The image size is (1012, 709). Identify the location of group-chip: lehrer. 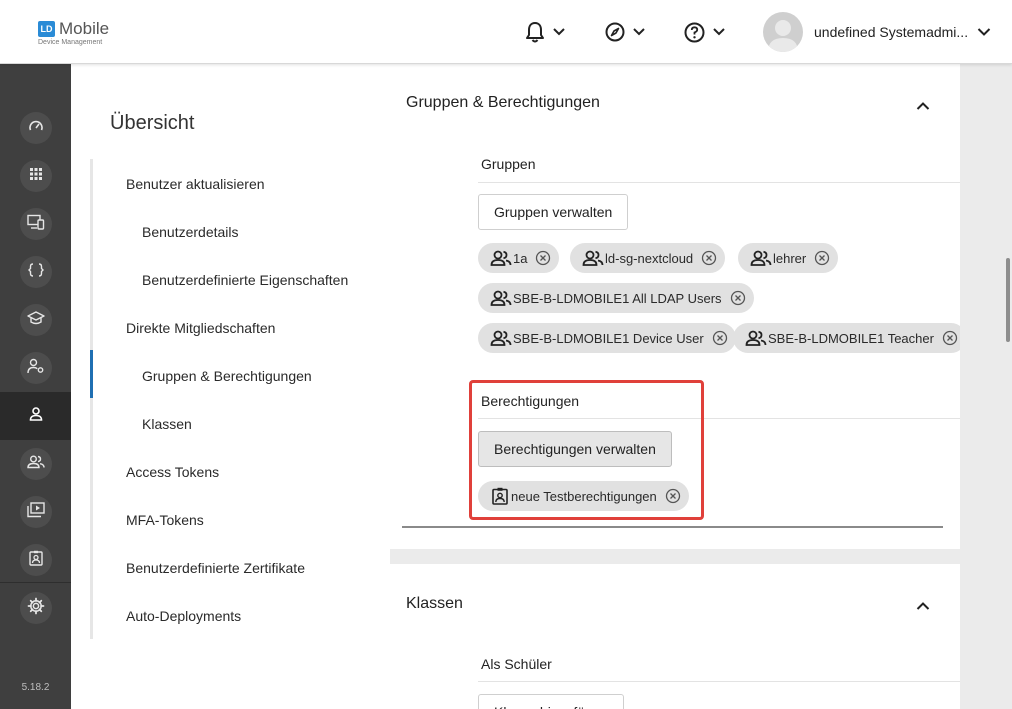
(788, 258).